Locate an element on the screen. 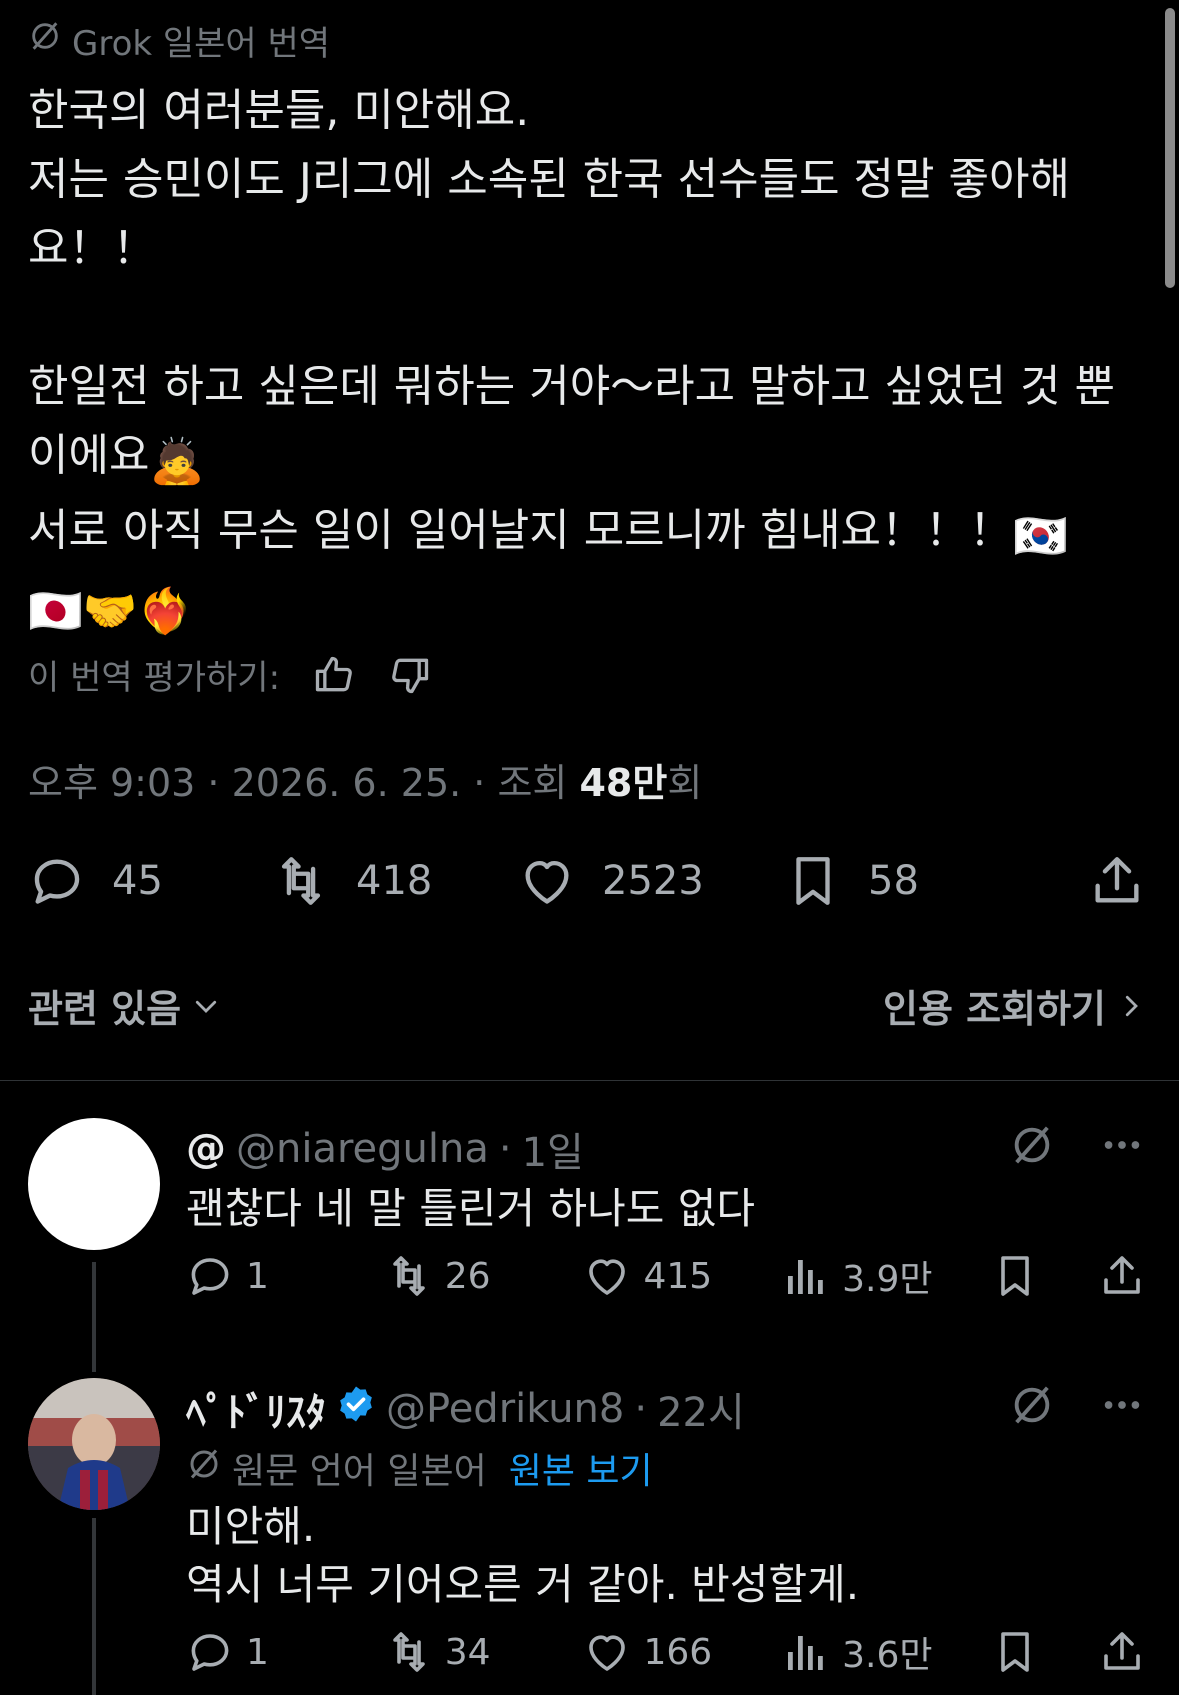 The width and height of the screenshot is (1179, 1695). grok-label-text: Grok 일본어 번역 is located at coordinates (201, 44).